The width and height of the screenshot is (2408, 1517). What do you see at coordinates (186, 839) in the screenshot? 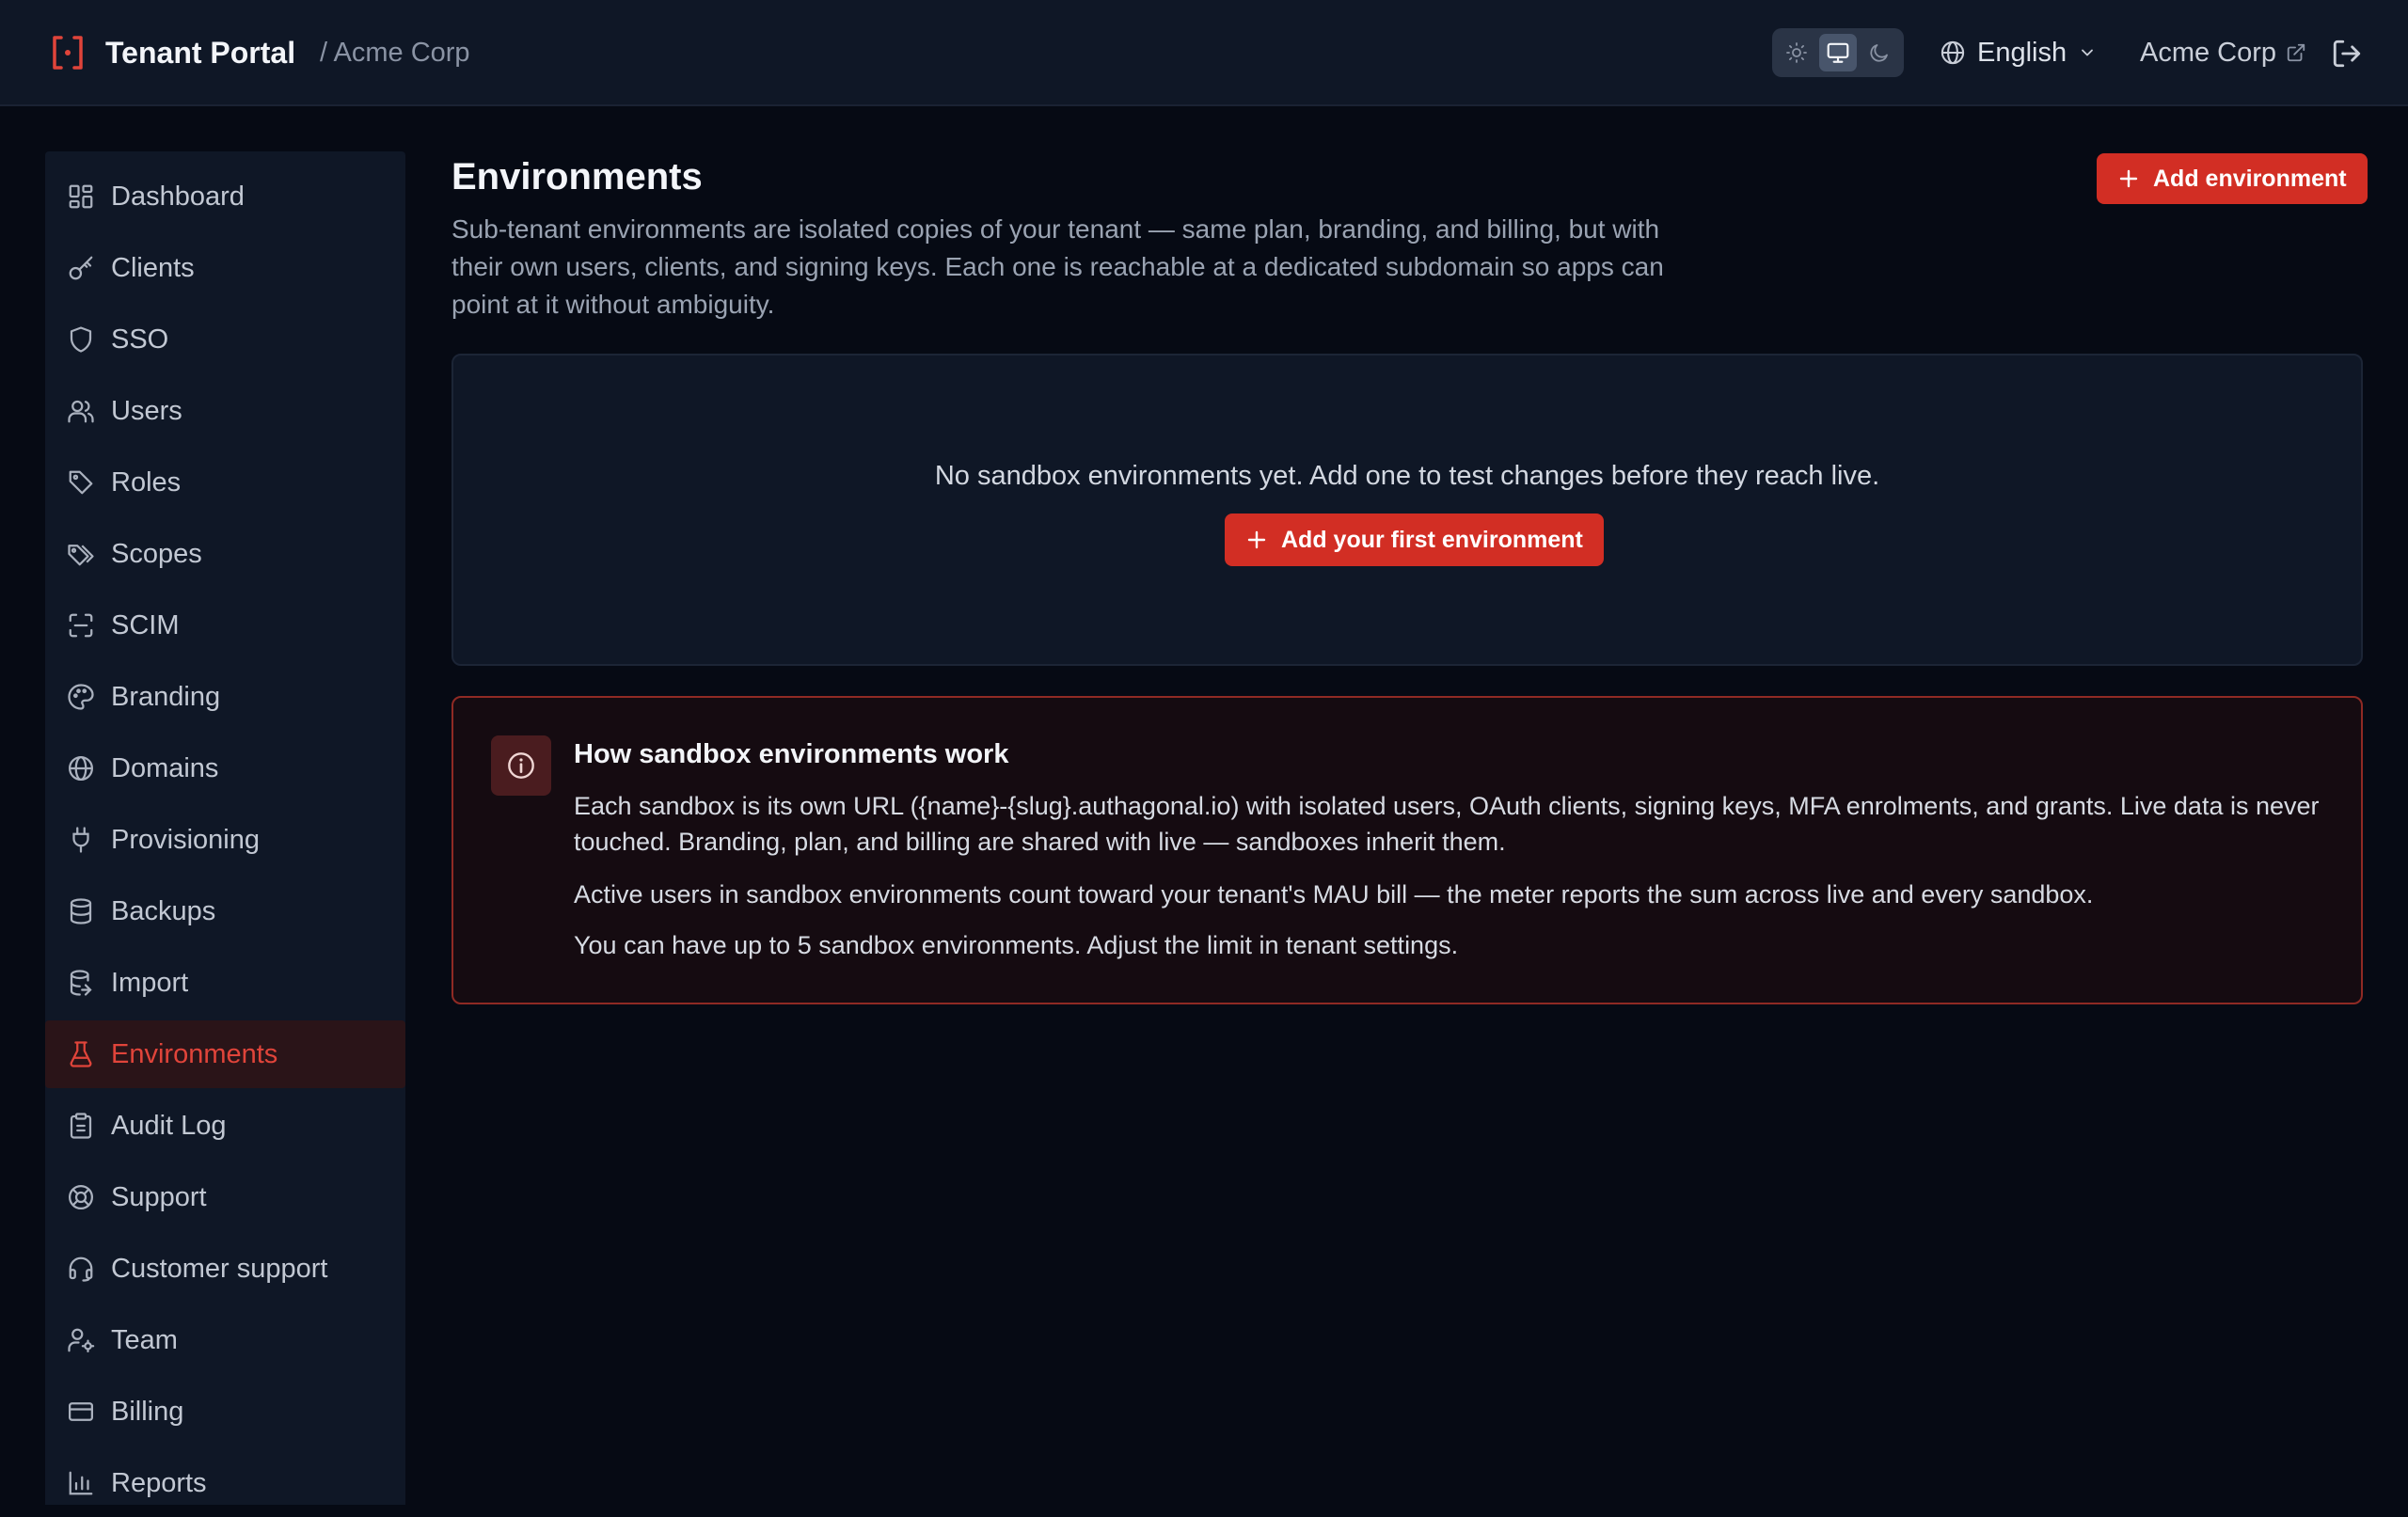
I see `sidebar-item-label: Provisioning` at bounding box center [186, 839].